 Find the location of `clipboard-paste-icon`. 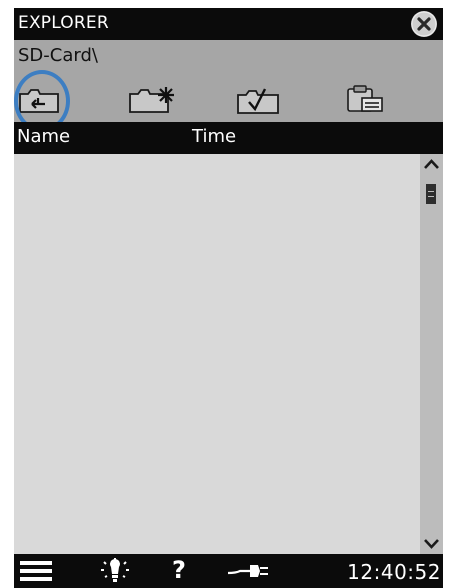

clipboard-paste-icon is located at coordinates (365, 98).